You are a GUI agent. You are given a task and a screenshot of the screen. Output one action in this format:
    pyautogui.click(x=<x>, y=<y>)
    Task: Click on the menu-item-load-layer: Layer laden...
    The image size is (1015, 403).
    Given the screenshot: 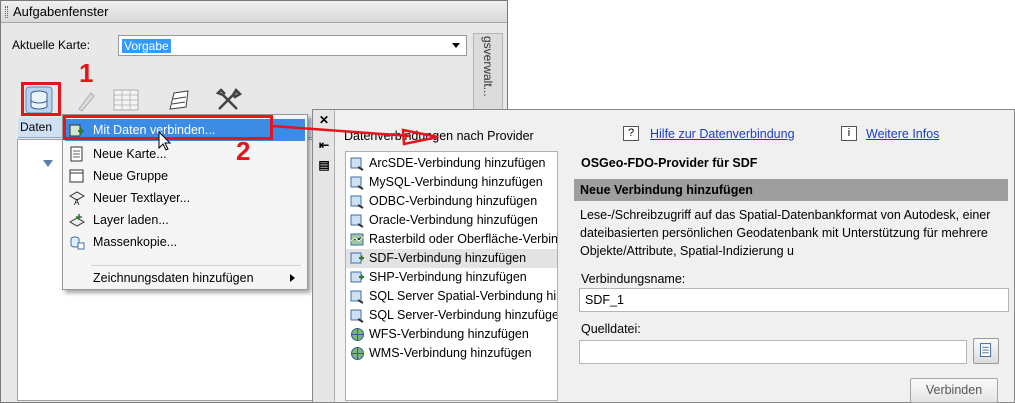 What is the action you would take?
    pyautogui.click(x=185, y=220)
    